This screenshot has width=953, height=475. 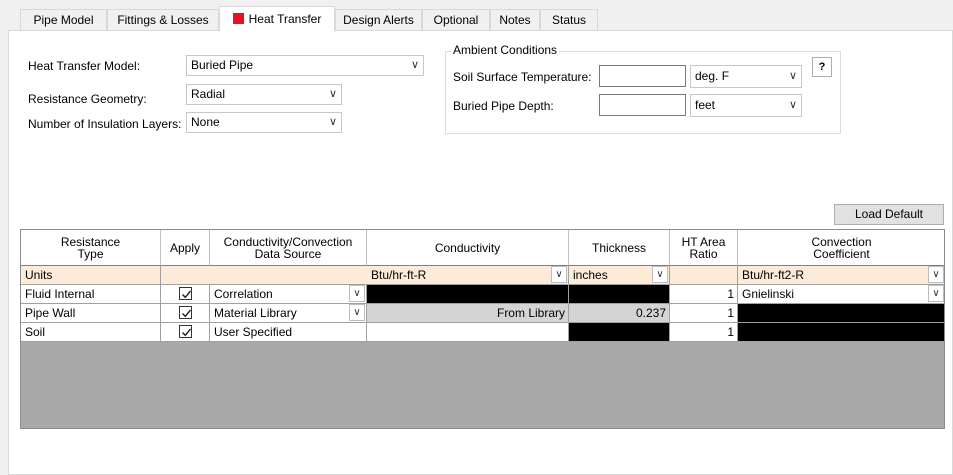 What do you see at coordinates (378, 20) in the screenshot?
I see `tab-design-alerts: Design Alerts` at bounding box center [378, 20].